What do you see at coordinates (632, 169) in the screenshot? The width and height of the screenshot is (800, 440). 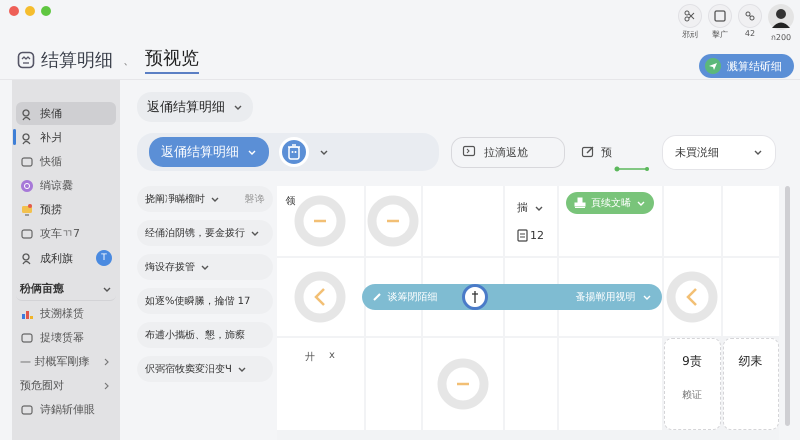 I see `connector-line` at bounding box center [632, 169].